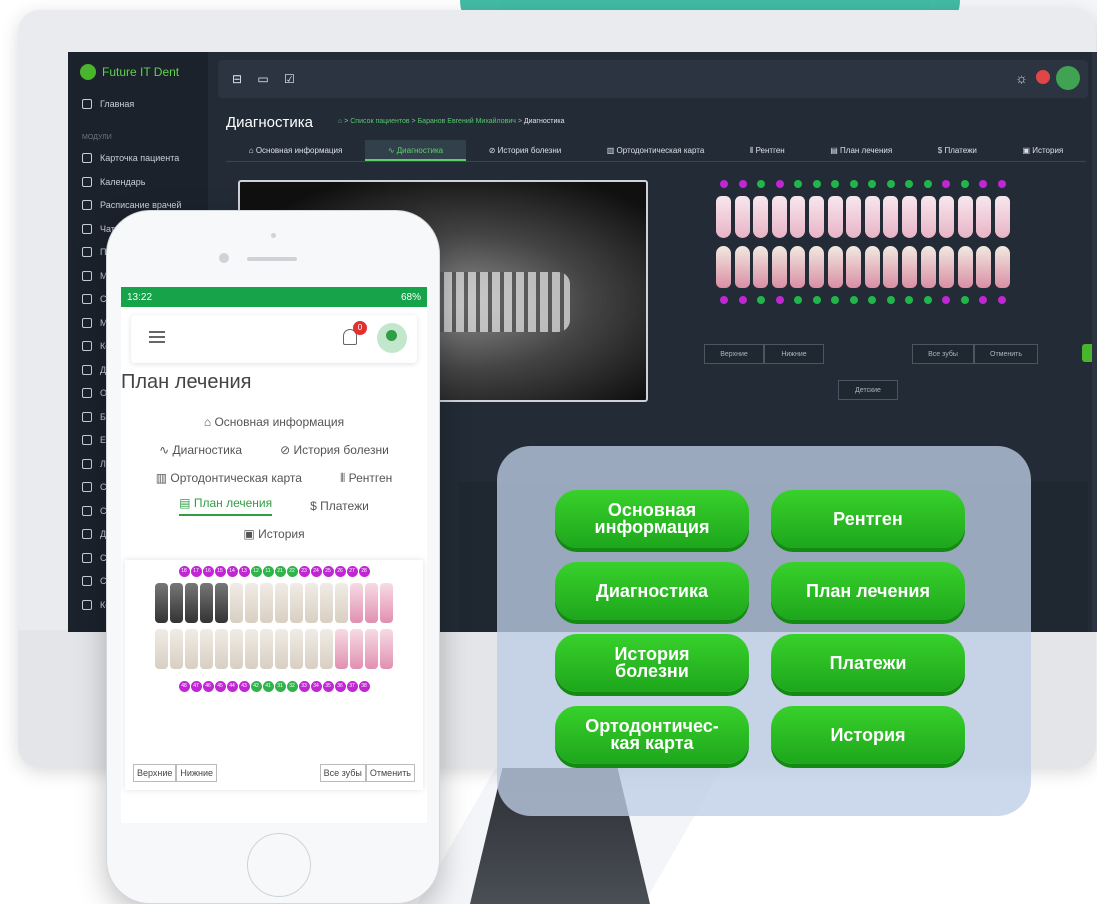 The height and width of the screenshot is (904, 1097). What do you see at coordinates (220, 571) in the screenshot?
I see `tooth-number: 15` at bounding box center [220, 571].